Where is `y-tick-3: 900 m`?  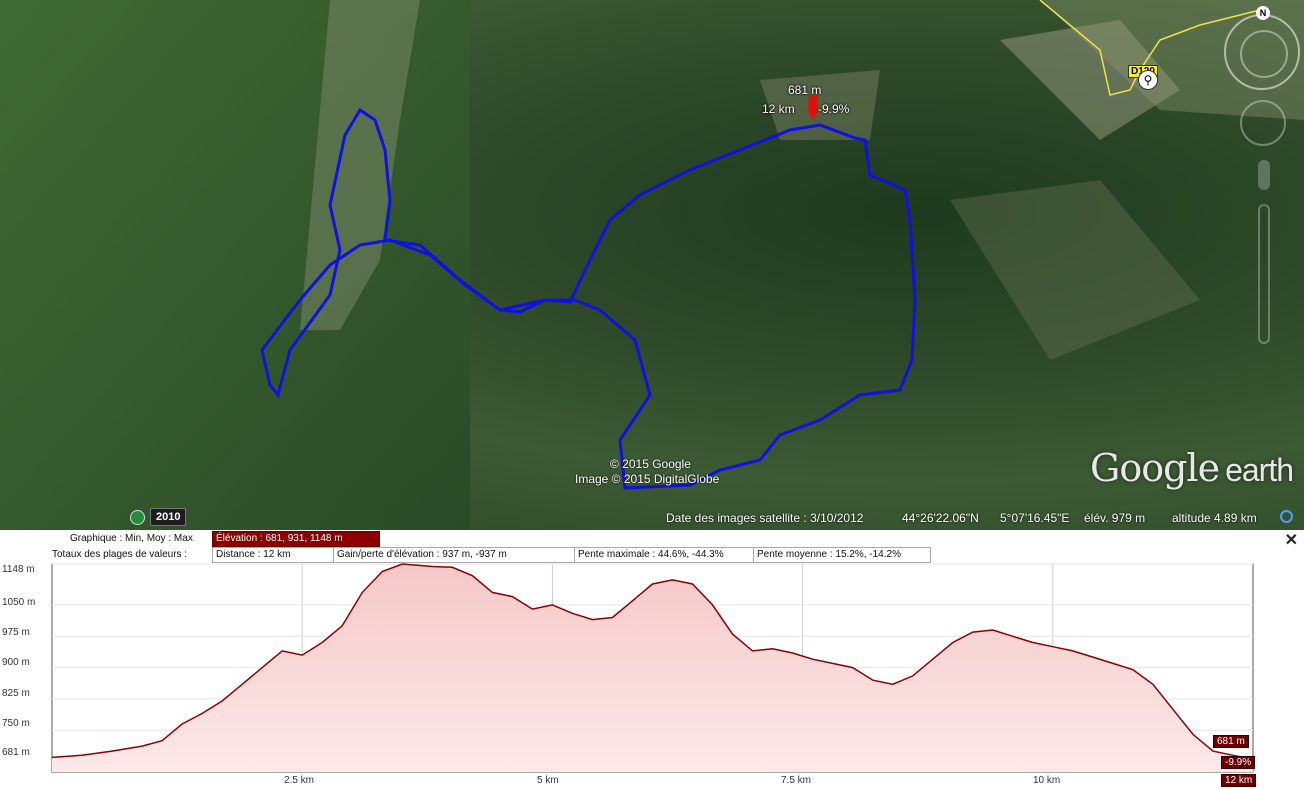
y-tick-3: 900 m is located at coordinates (16, 662).